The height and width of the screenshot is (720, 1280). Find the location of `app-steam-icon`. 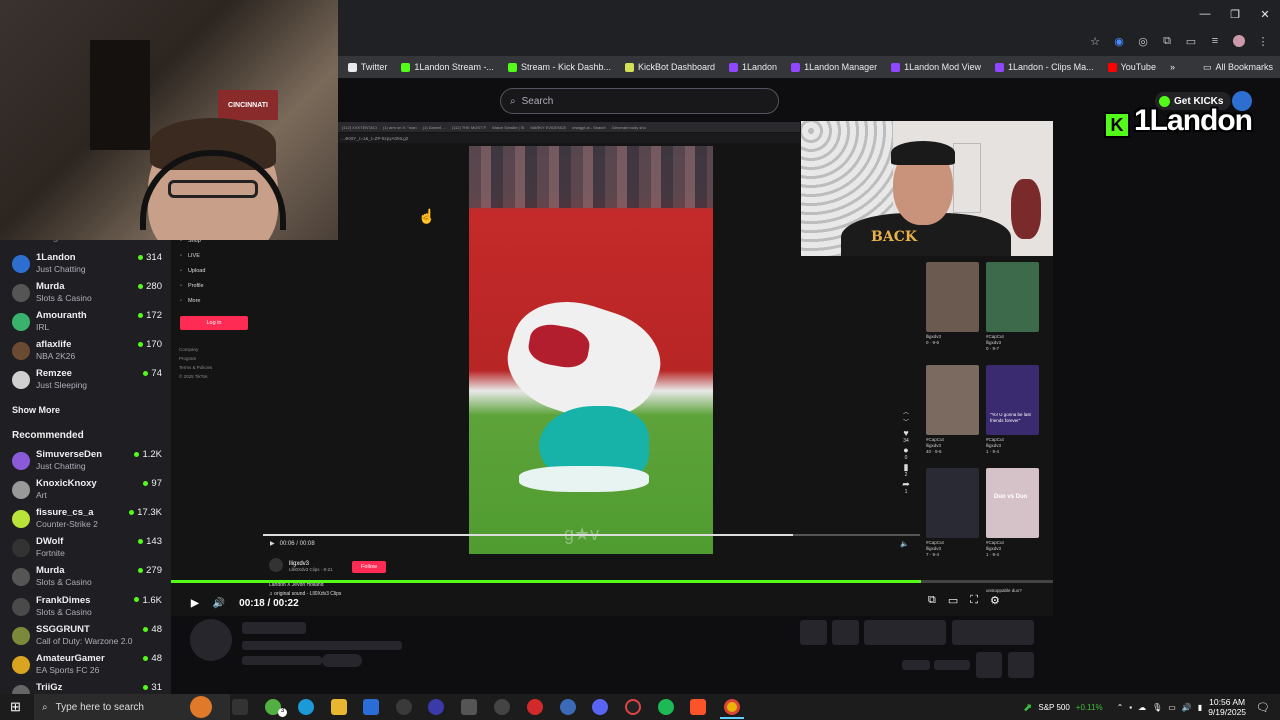

app-steam-icon is located at coordinates (568, 707).